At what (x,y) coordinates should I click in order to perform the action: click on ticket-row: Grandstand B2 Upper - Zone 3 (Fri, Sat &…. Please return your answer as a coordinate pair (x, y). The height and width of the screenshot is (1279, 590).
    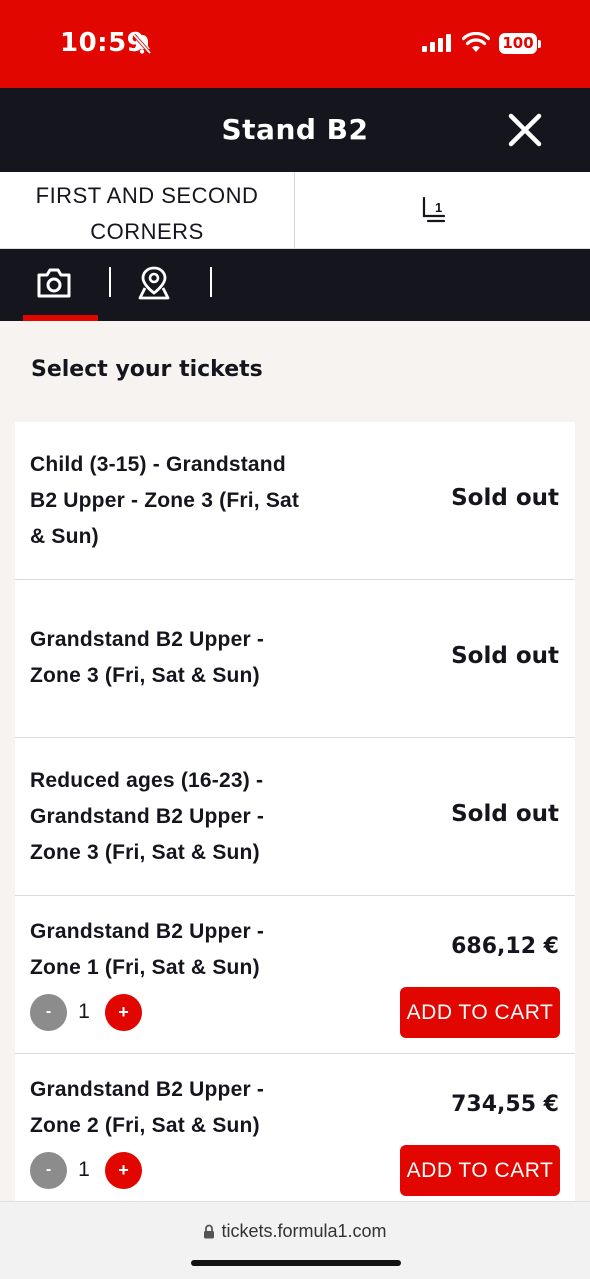
    Looking at the image, I should click on (295, 659).